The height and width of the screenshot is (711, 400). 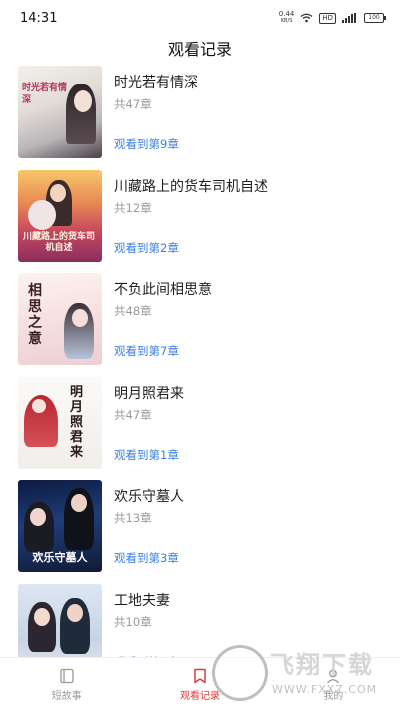 What do you see at coordinates (248, 526) in the screenshot?
I see `item-meta: 欢乐守墓人 共13章 观看到第3章` at bounding box center [248, 526].